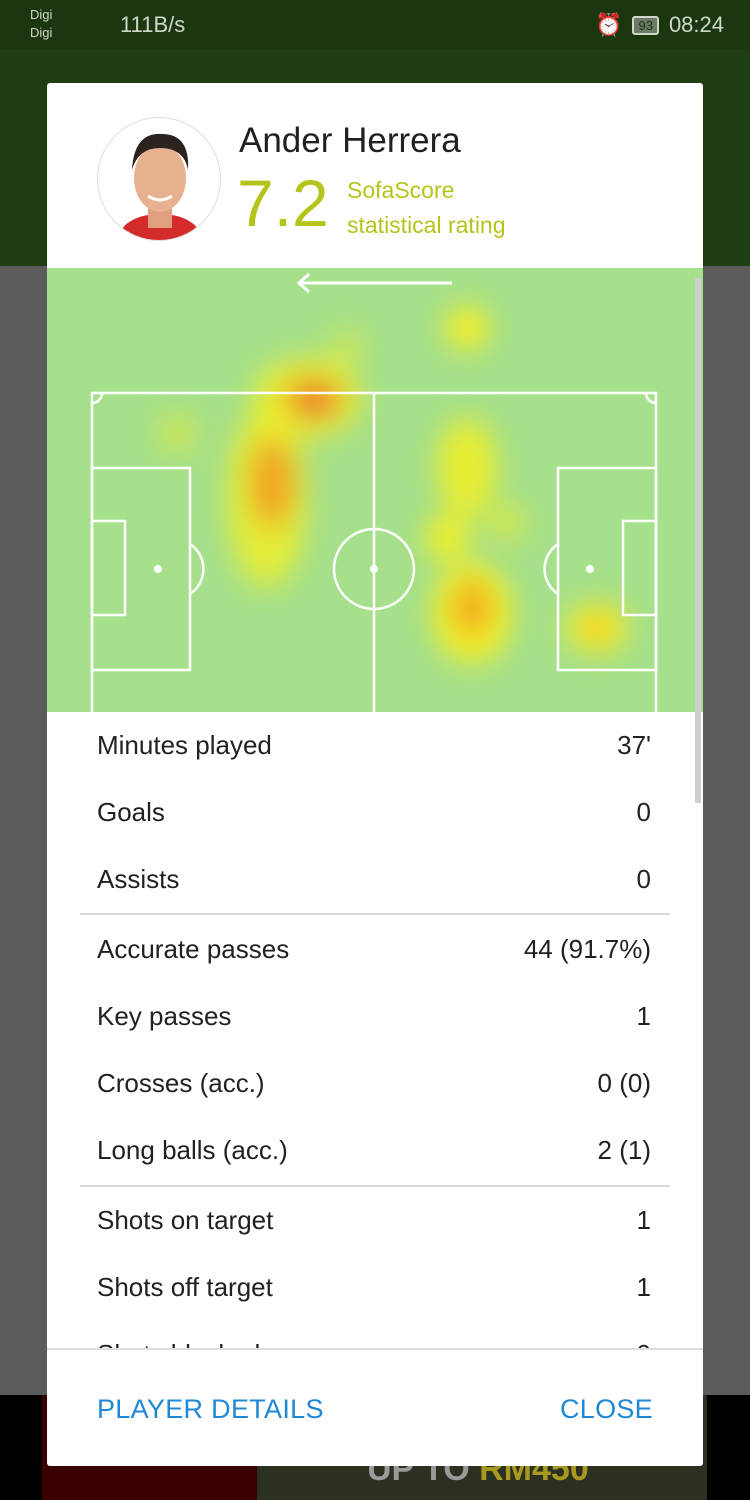 Image resolution: width=750 pixels, height=1500 pixels. I want to click on stat-row: Assists 0, so click(374, 879).